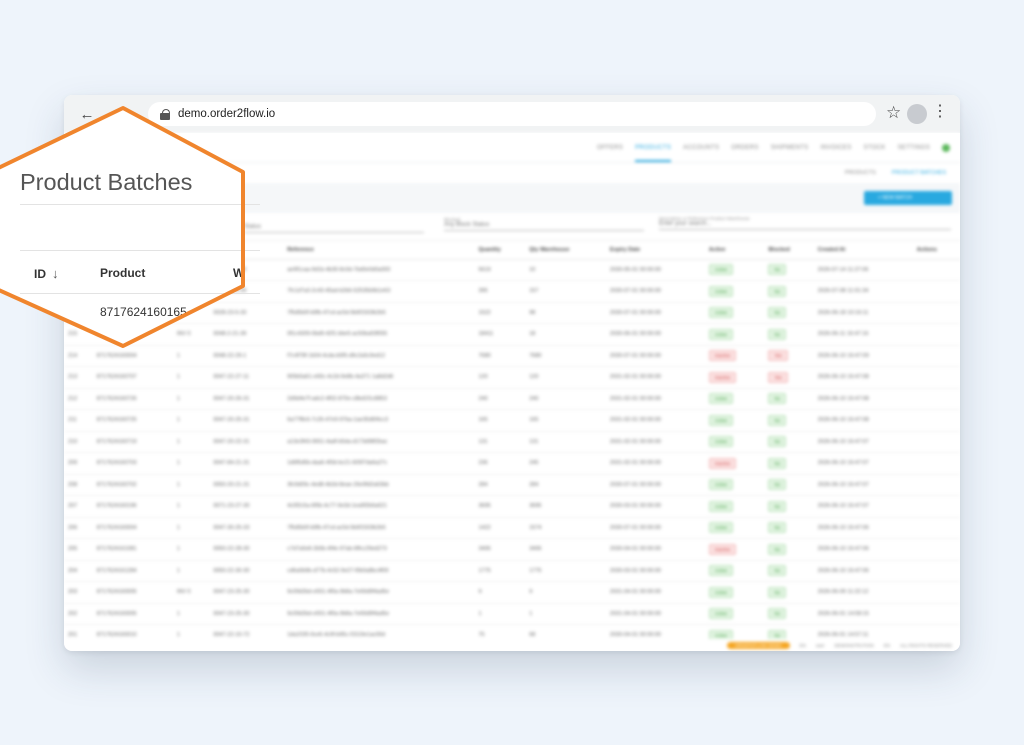 Image resolution: width=1024 pixels, height=745 pixels. What do you see at coordinates (655, 270) in the screenshot?
I see `cell-expiry: 2030-05-01 00:00:00` at bounding box center [655, 270].